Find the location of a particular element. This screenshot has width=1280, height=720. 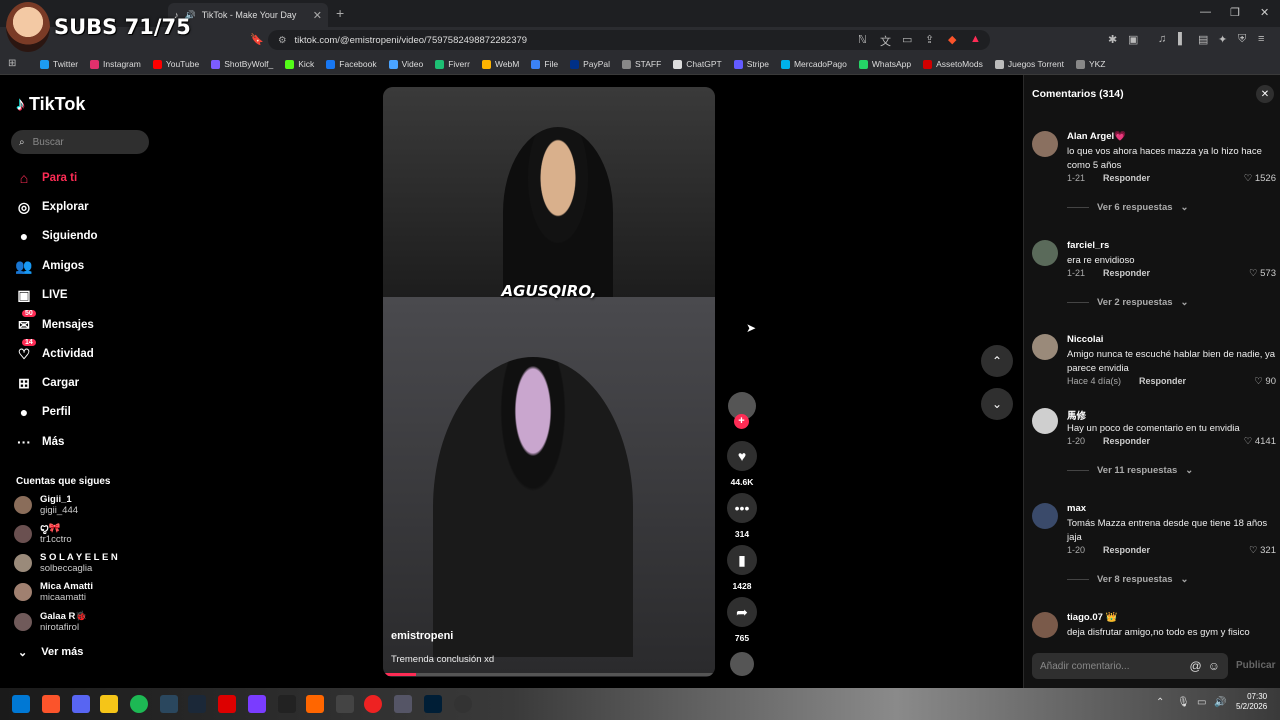

bookmark-item: File is located at coordinates (544, 64).